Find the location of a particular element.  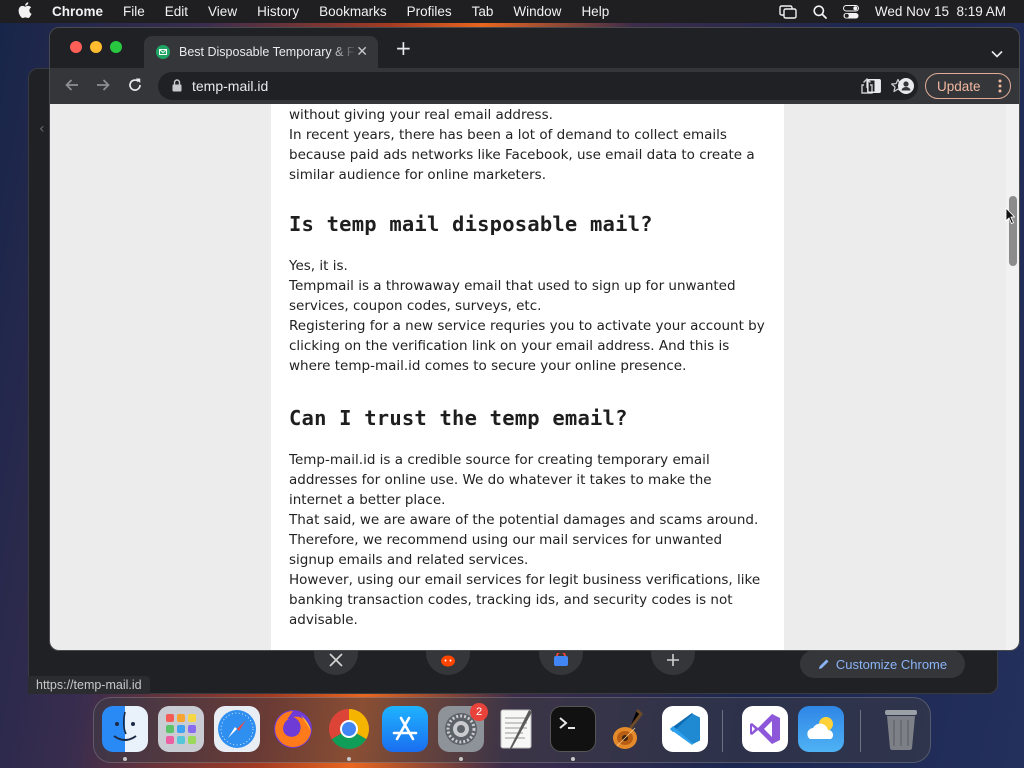

close-tab-icon: ✕ is located at coordinates (362, 52).